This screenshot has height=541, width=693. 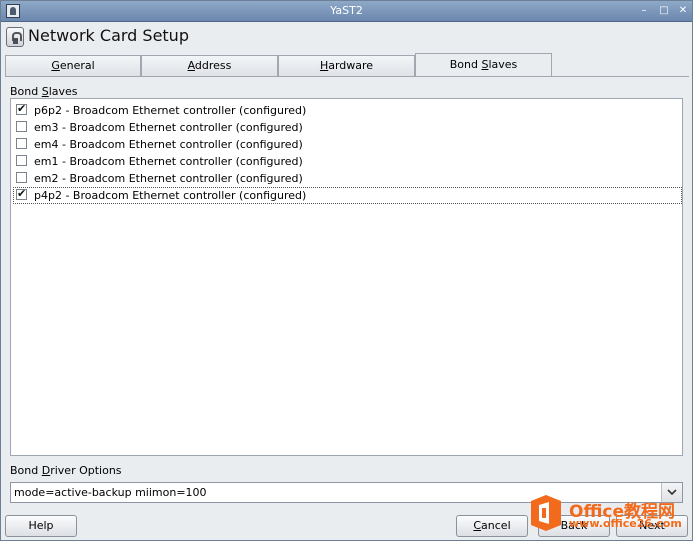 I want to click on title-bar: YaST2 – □ ✕, so click(x=346, y=11).